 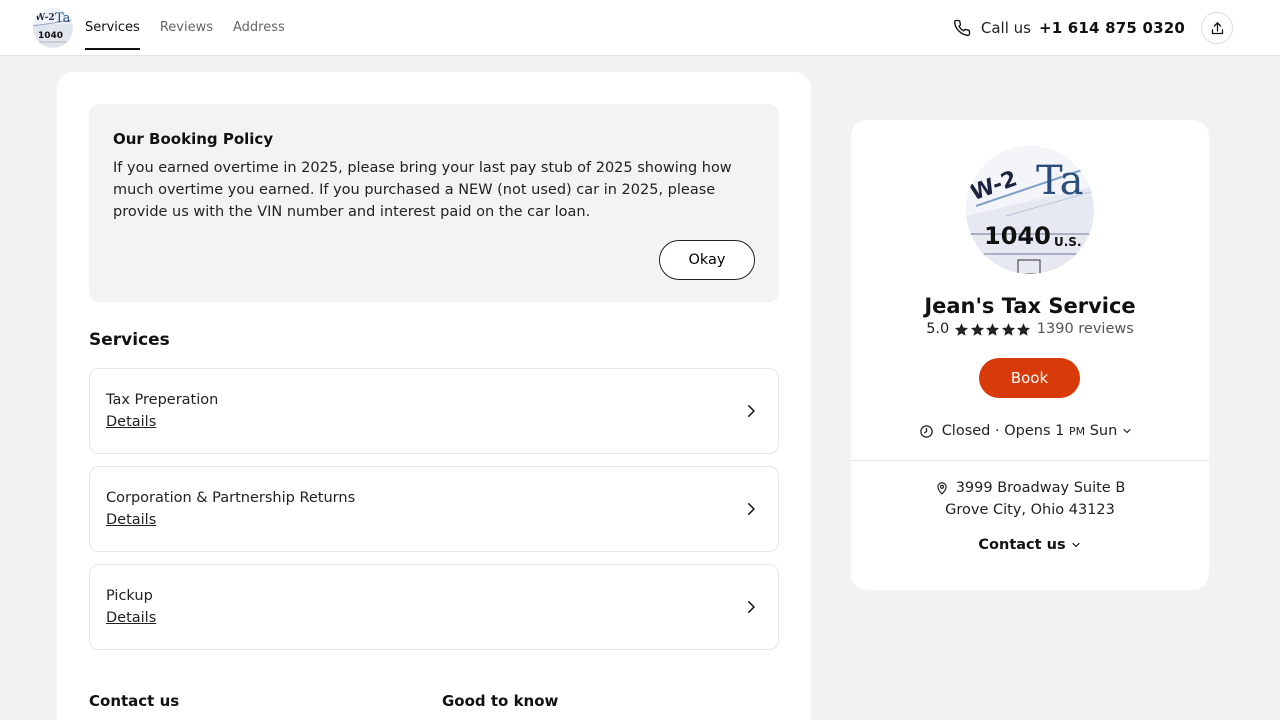 What do you see at coordinates (162, 400) in the screenshot?
I see `service-name: Tax Preperation` at bounding box center [162, 400].